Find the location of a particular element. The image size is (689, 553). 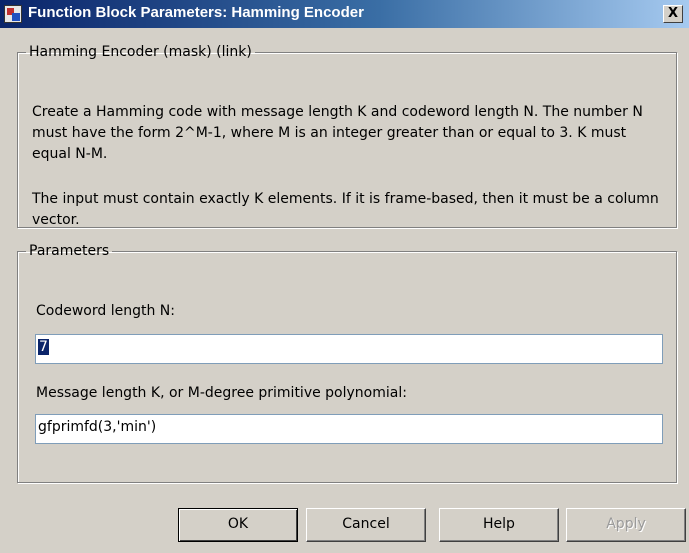

codeword-length-label: Codeword length N: is located at coordinates (105, 311).